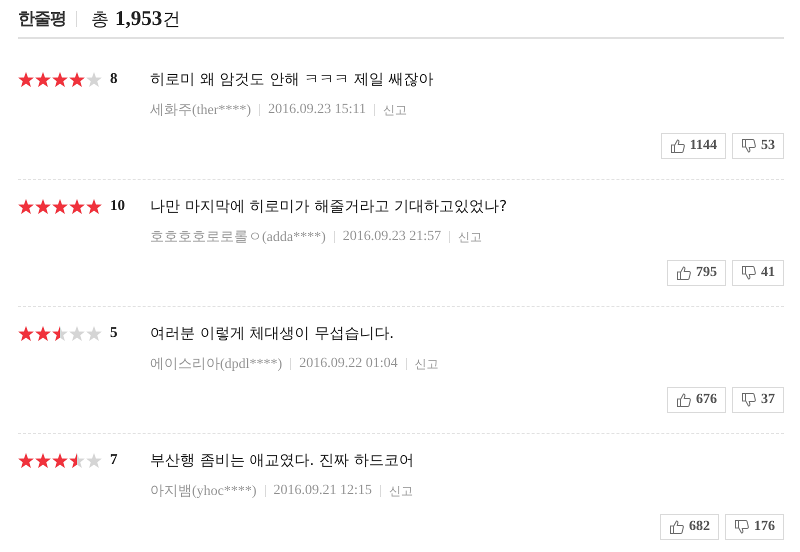 This screenshot has width=800, height=552. I want to click on rating-score: 5, so click(114, 333).